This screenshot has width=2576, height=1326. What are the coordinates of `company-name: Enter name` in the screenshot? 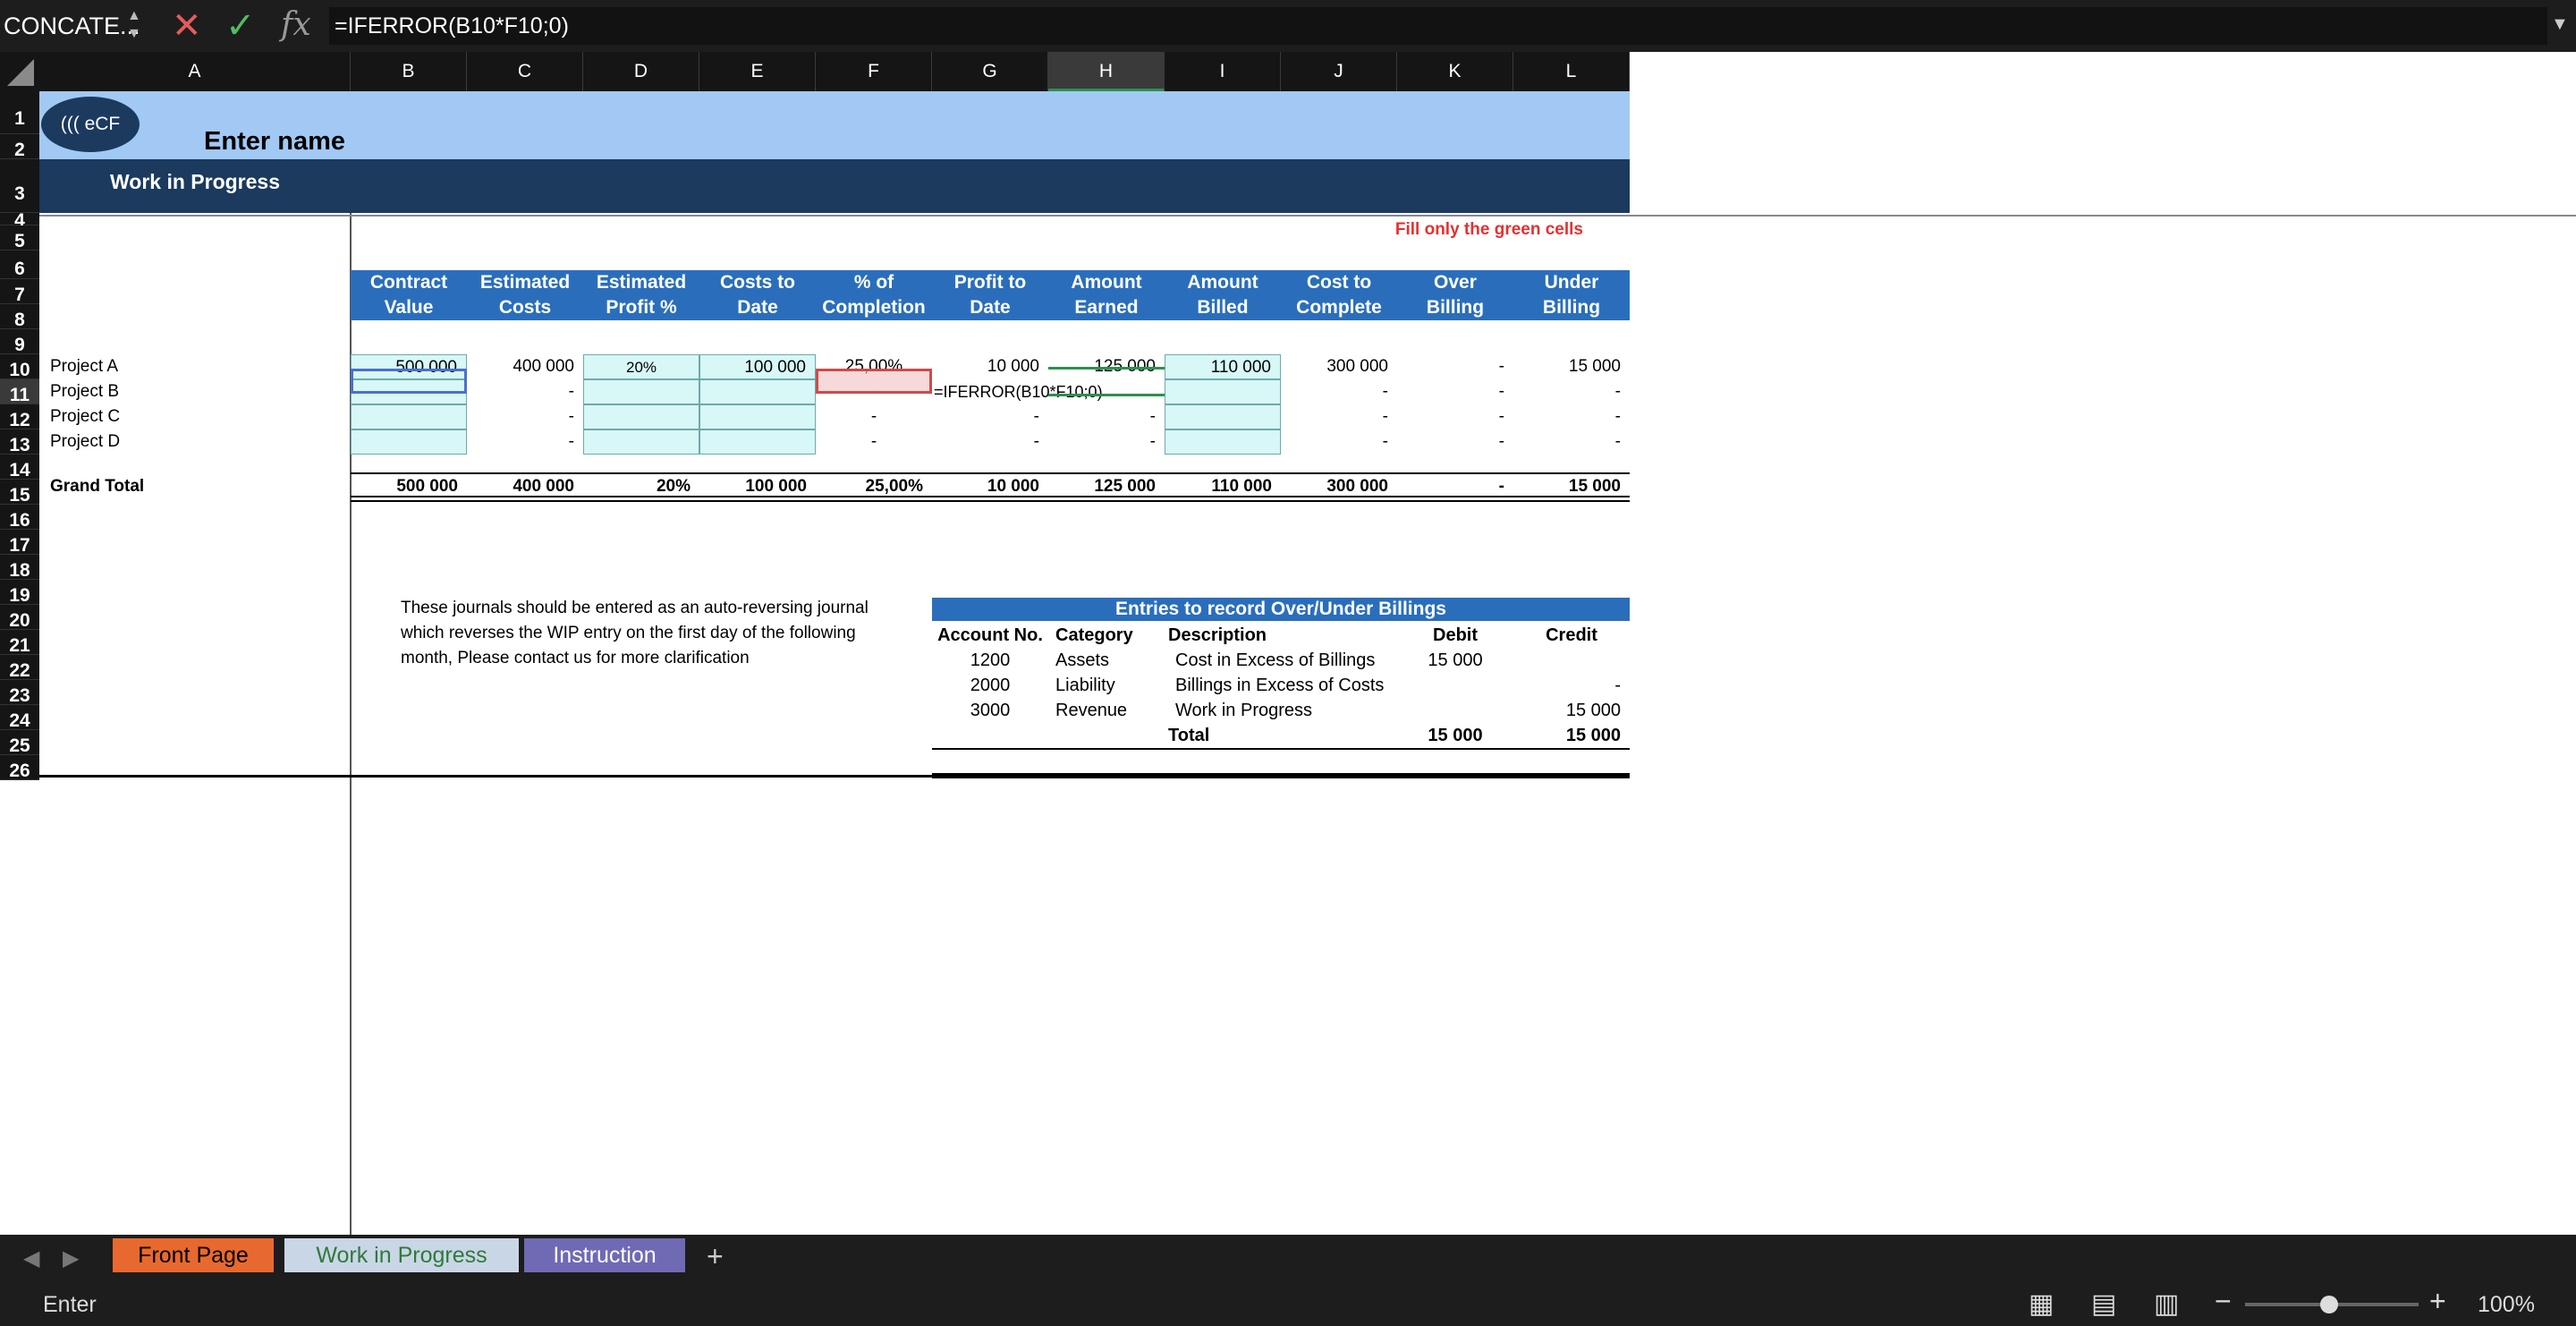 It's located at (239, 142).